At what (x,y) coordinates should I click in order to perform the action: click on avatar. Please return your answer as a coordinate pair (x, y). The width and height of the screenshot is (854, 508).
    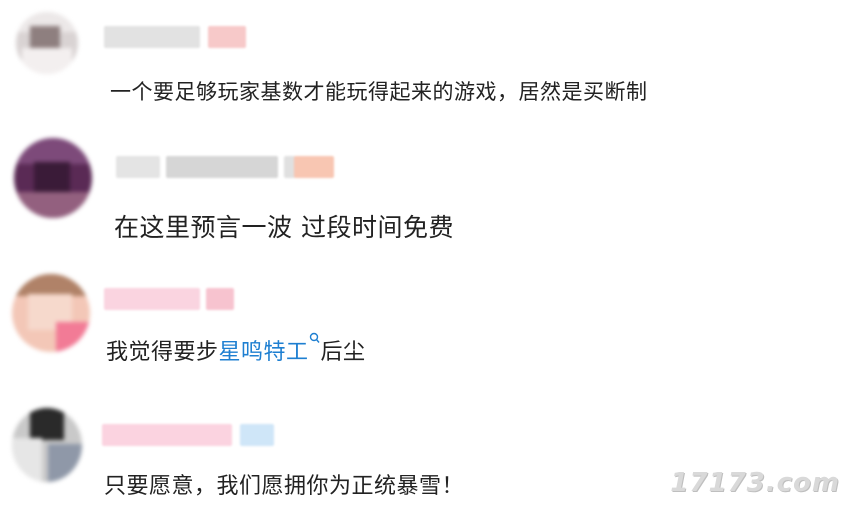
    Looking at the image, I should click on (47, 445).